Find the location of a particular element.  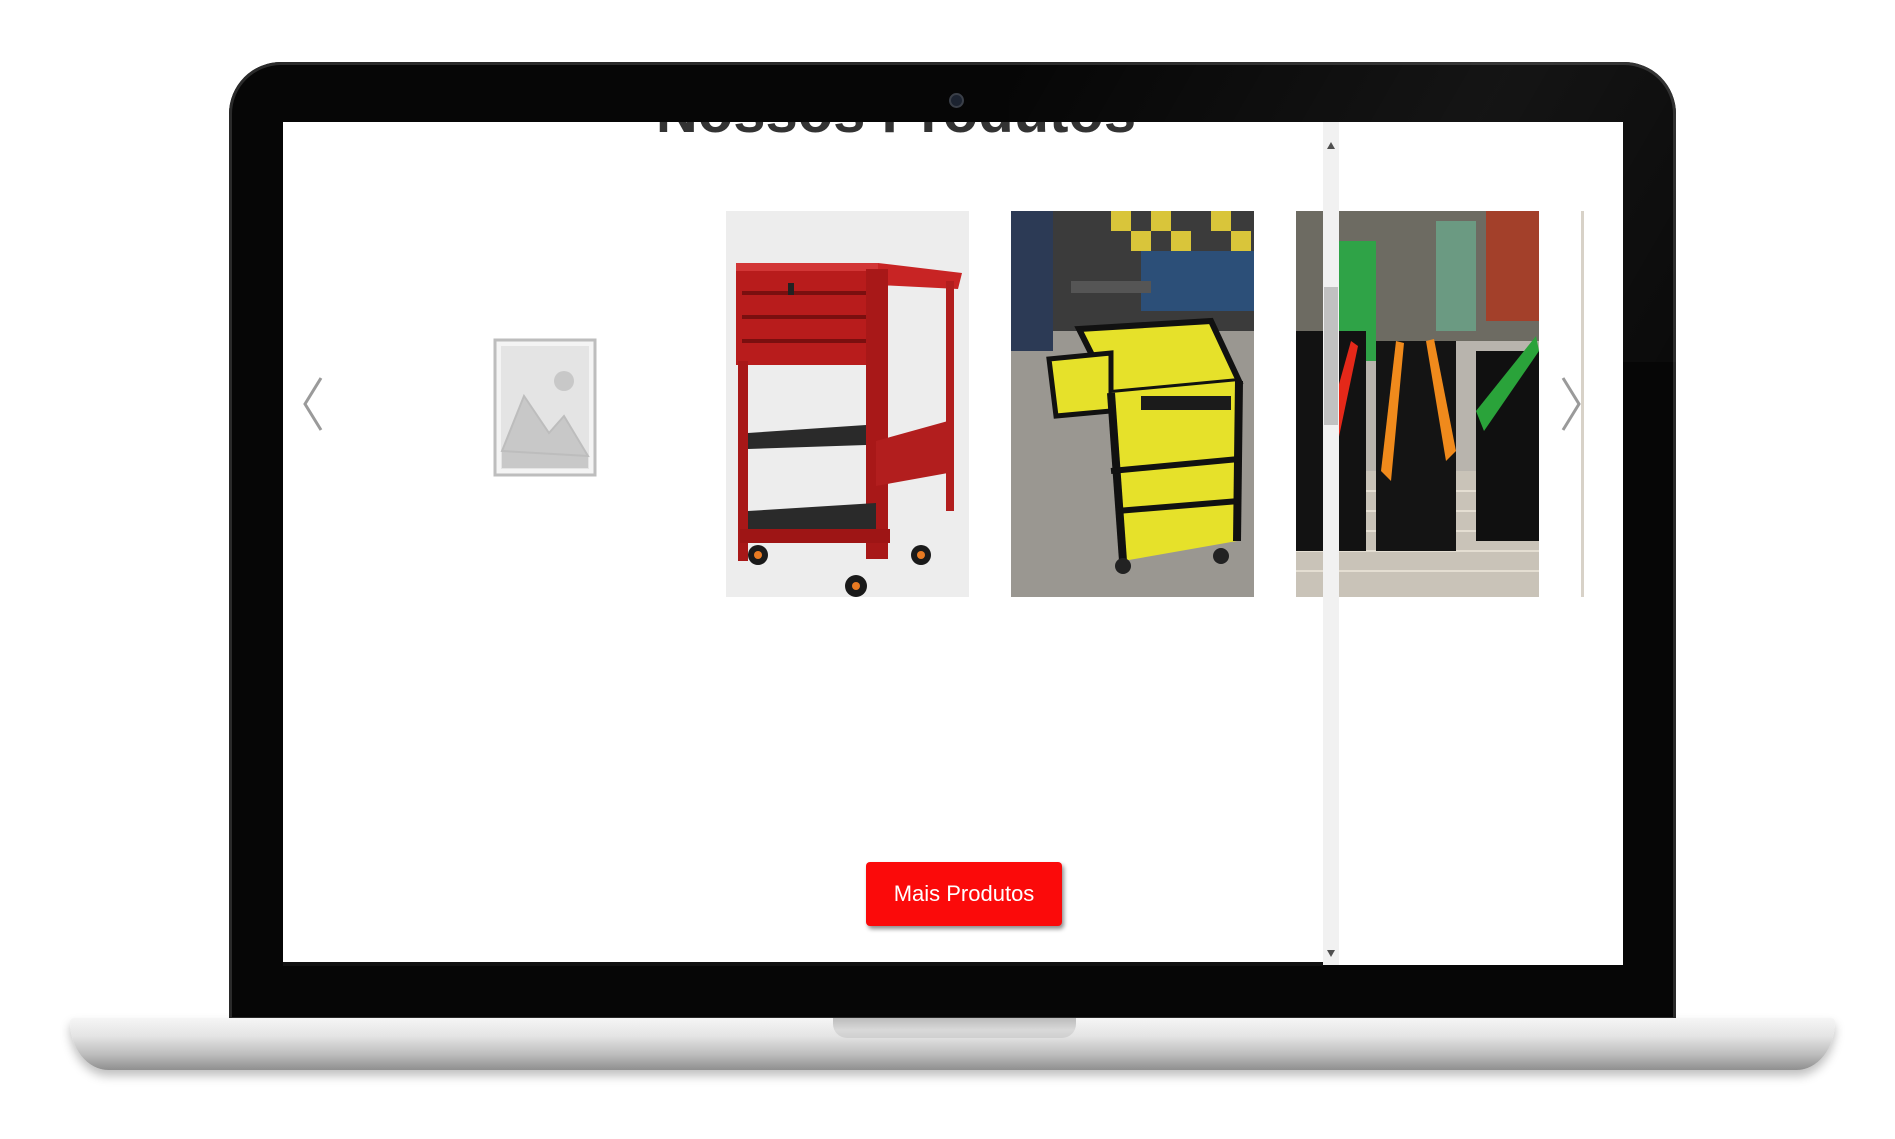

scroll-down-arrow-icon is located at coordinates (1331, 953).